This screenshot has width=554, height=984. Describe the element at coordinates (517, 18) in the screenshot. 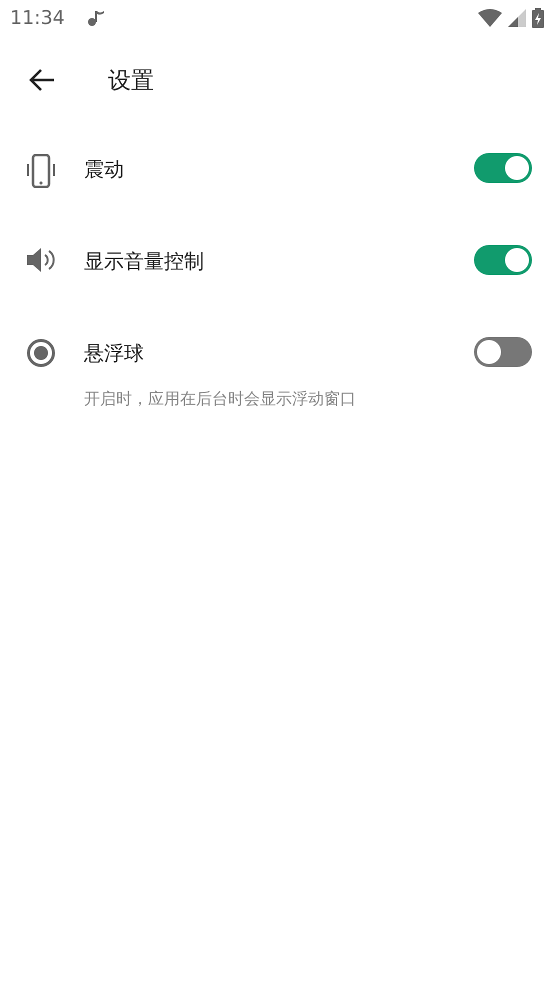

I see `signal-icon` at that location.